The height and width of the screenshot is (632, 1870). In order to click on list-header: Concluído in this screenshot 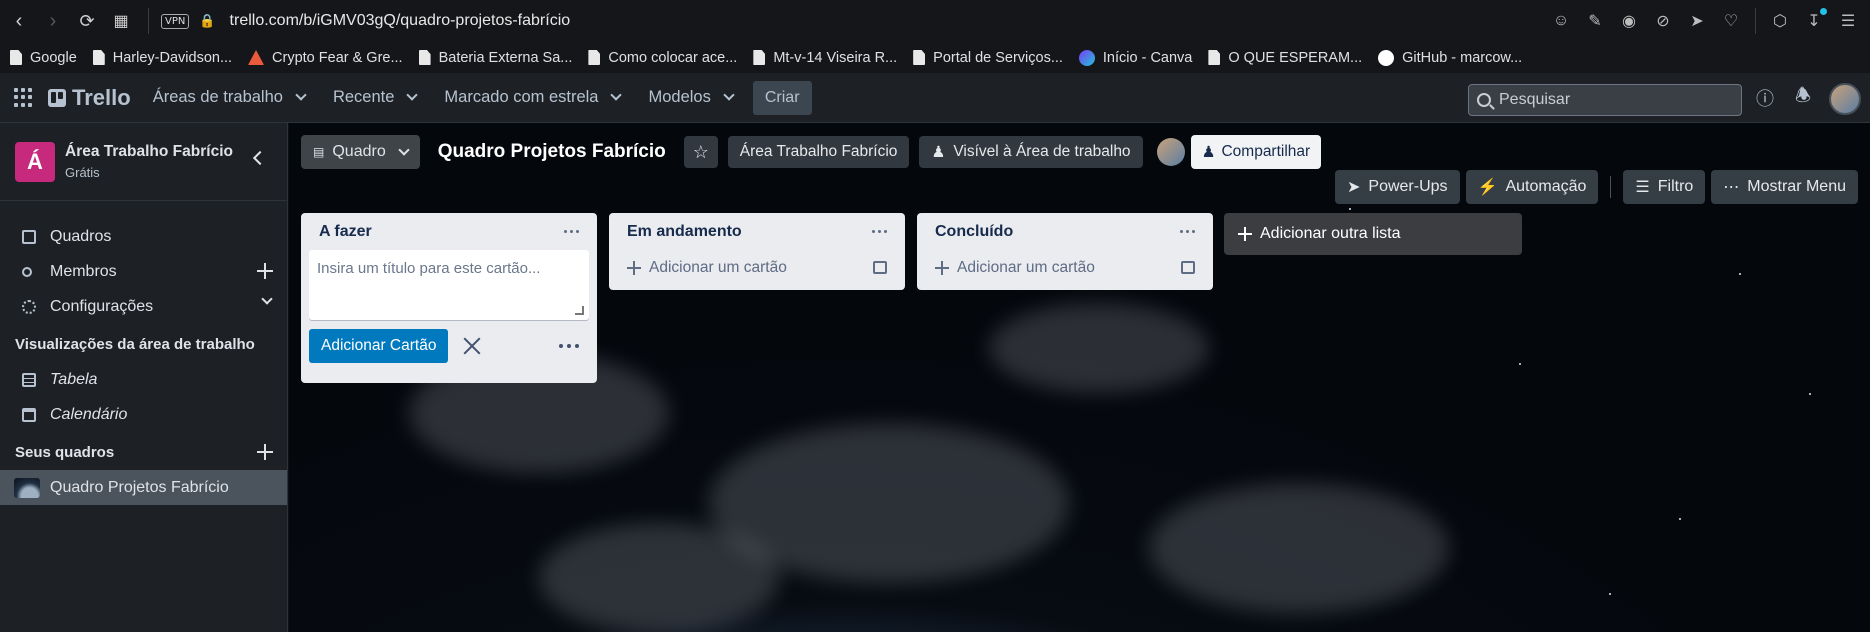, I will do `click(1065, 231)`.